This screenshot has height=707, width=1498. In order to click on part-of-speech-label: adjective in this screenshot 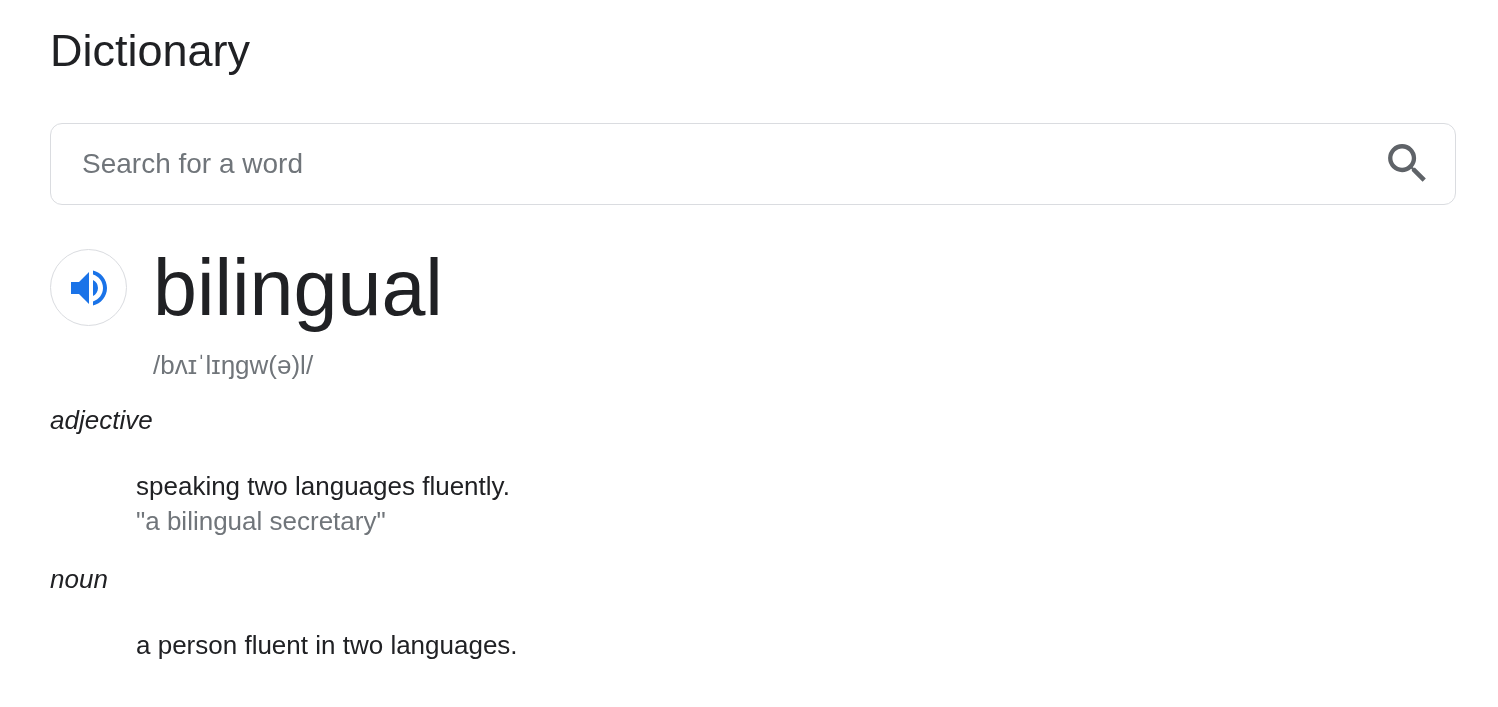, I will do `click(101, 420)`.